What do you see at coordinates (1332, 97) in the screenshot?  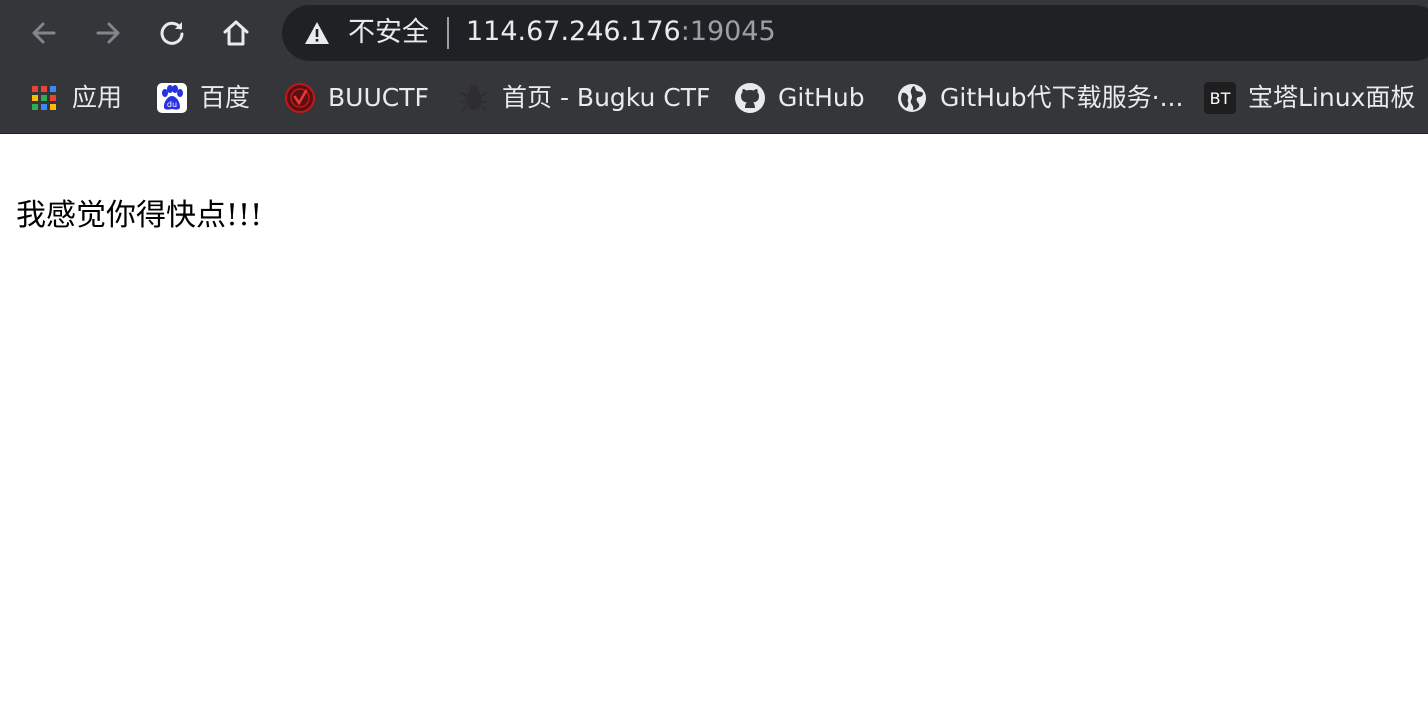 I see `bookmark-label: 宝塔Linux面板` at bounding box center [1332, 97].